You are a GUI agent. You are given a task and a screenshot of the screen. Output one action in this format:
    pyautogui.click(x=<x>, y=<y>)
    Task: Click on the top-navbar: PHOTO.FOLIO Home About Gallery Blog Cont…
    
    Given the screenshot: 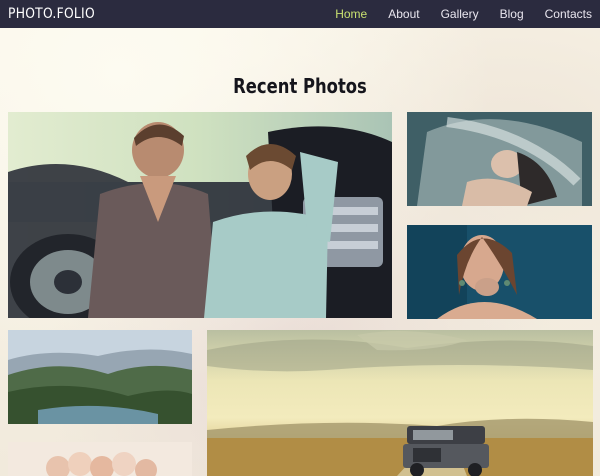 What is the action you would take?
    pyautogui.click(x=300, y=14)
    